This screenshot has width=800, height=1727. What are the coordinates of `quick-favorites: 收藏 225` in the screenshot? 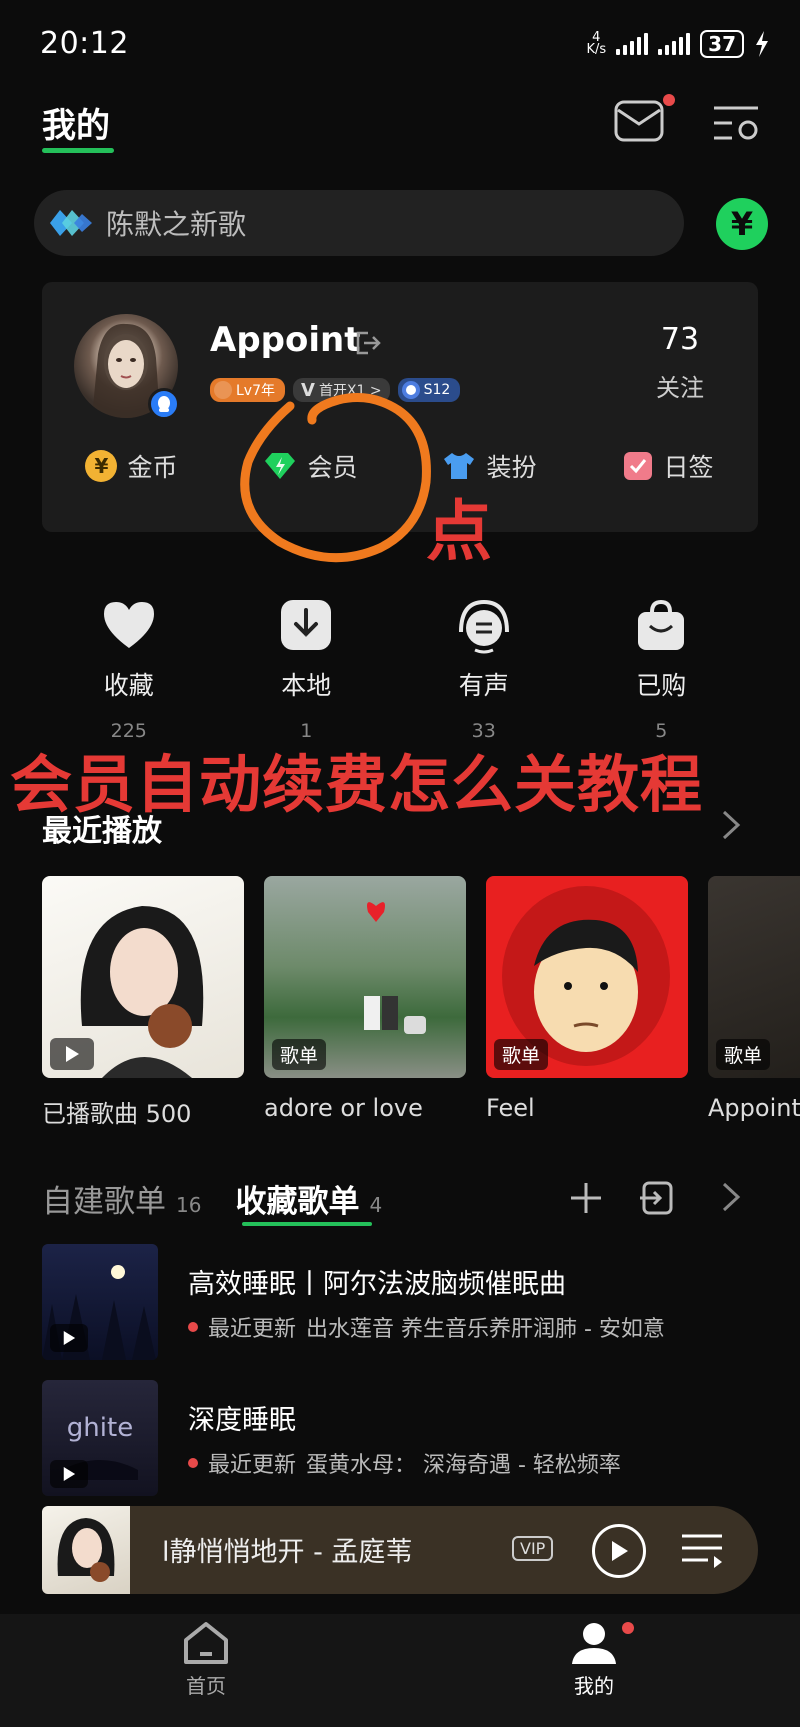 It's located at (129, 669).